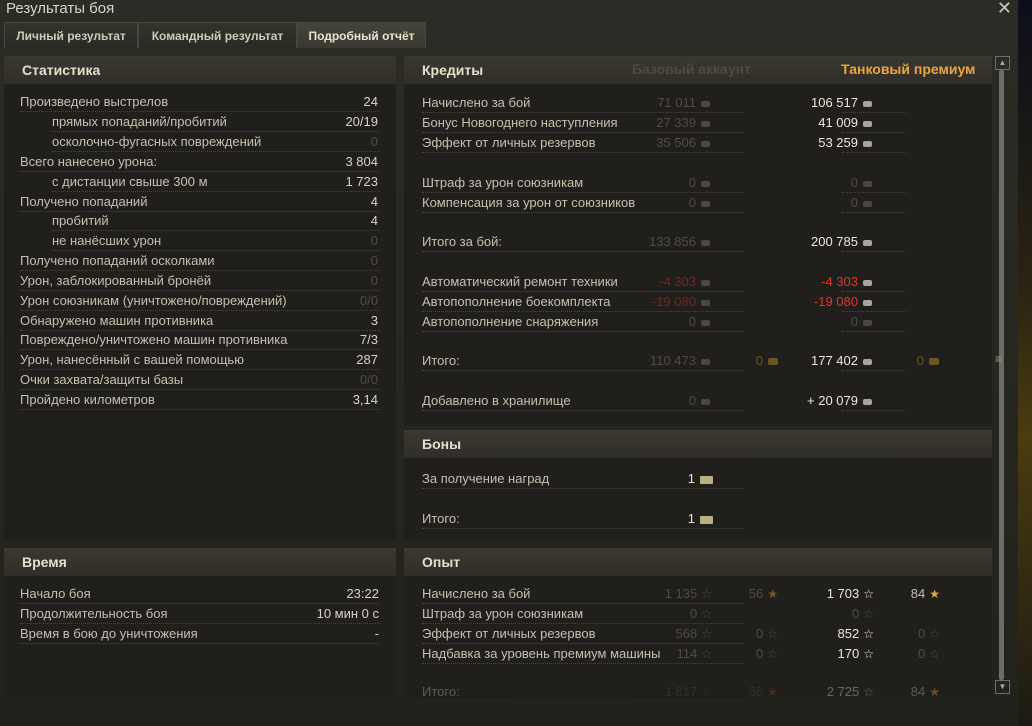 The image size is (1032, 726). Describe the element at coordinates (920, 360) in the screenshot. I see `premium-gold-number: 0` at that location.